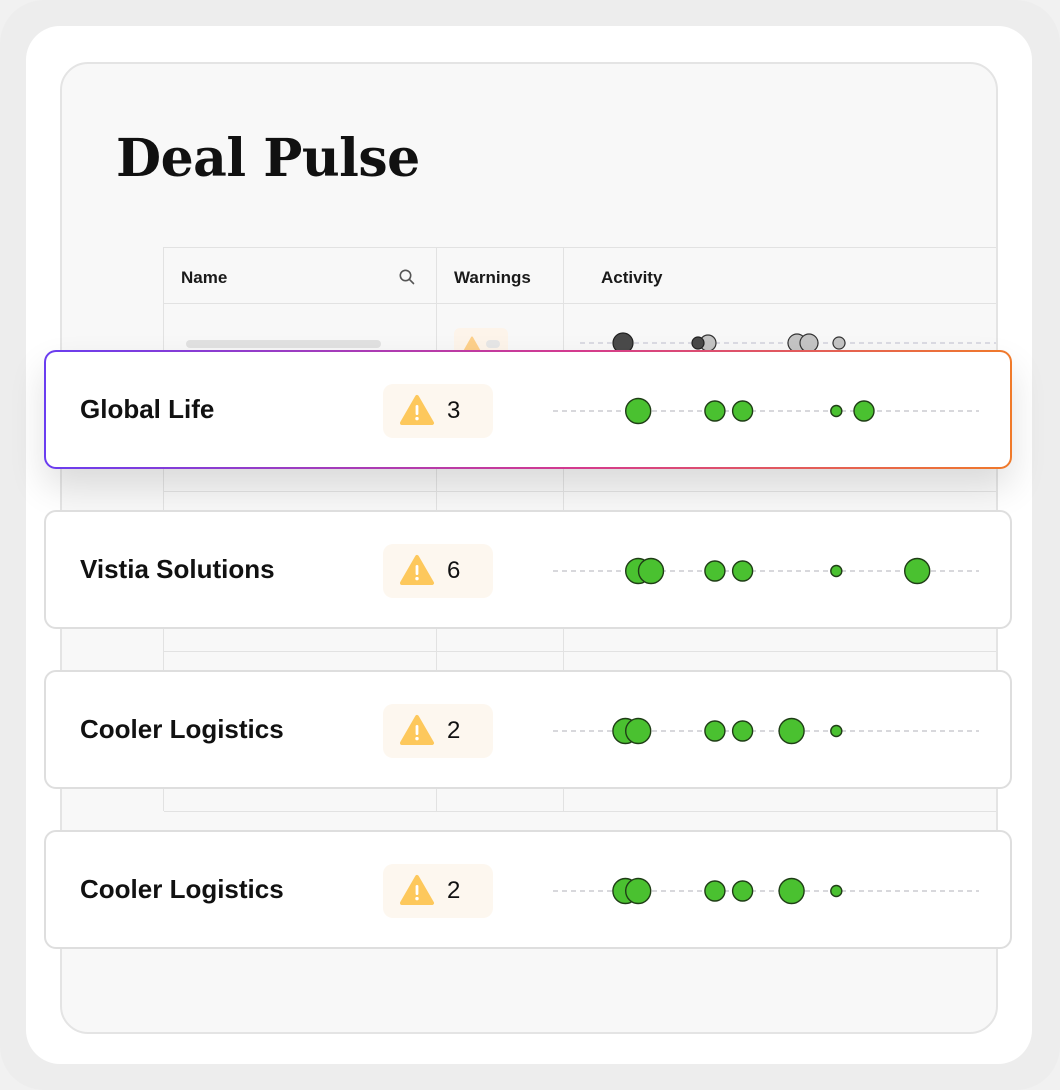 The width and height of the screenshot is (1060, 1090). I want to click on deal-card: Vistia Solutions 6, so click(528, 569).